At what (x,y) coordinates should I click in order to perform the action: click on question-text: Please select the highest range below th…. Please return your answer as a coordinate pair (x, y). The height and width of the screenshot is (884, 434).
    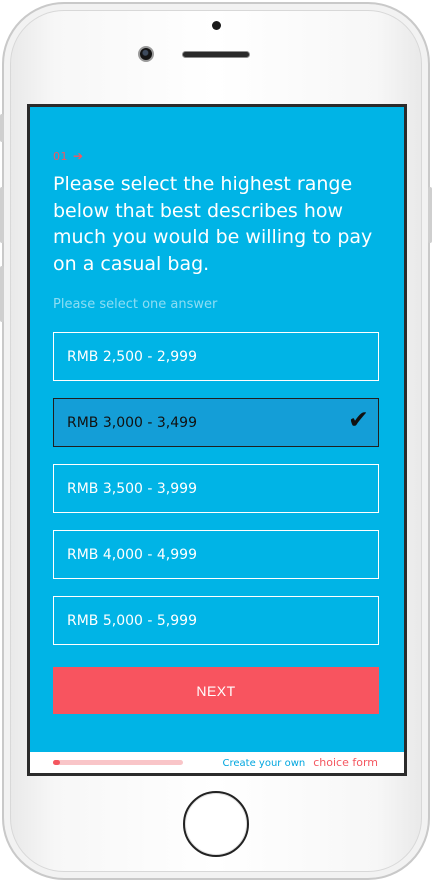
    Looking at the image, I should click on (213, 224).